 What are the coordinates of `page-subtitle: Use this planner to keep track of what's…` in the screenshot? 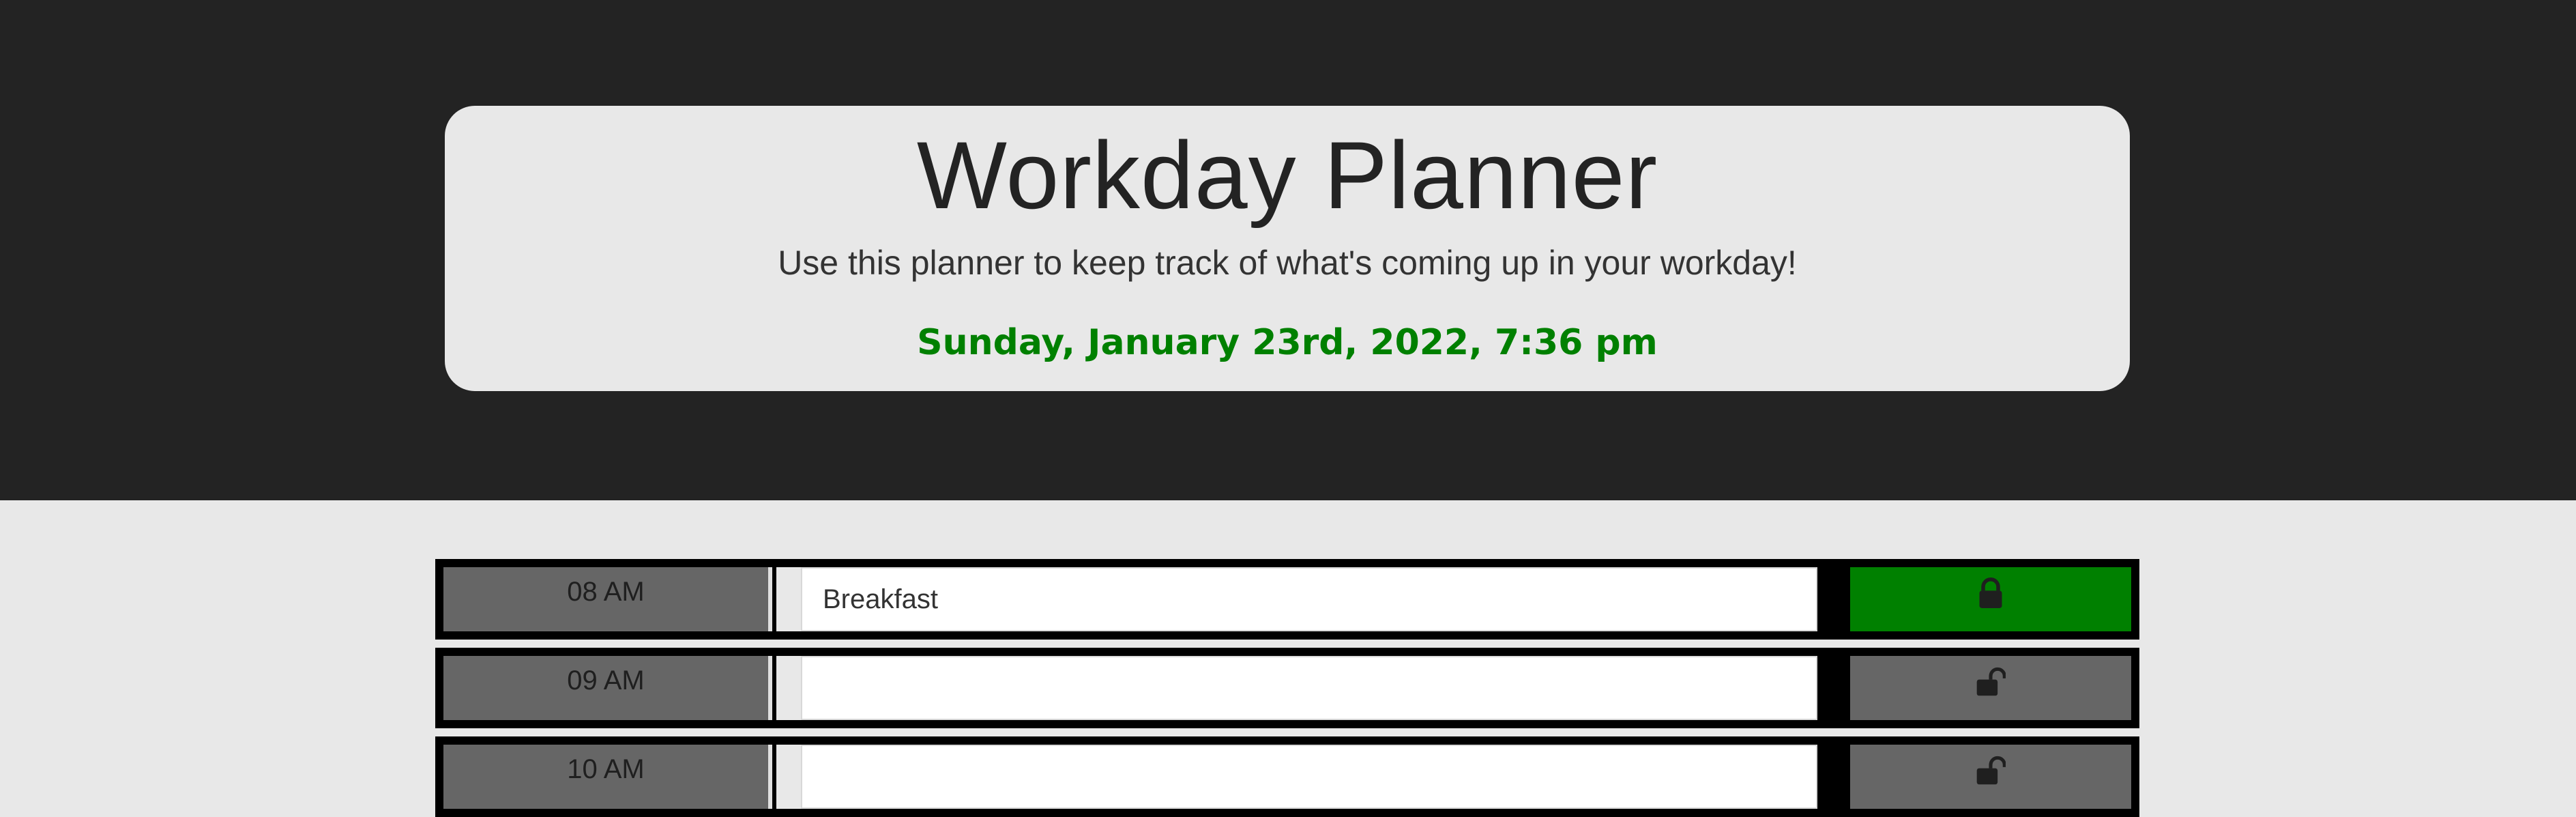 It's located at (1287, 263).